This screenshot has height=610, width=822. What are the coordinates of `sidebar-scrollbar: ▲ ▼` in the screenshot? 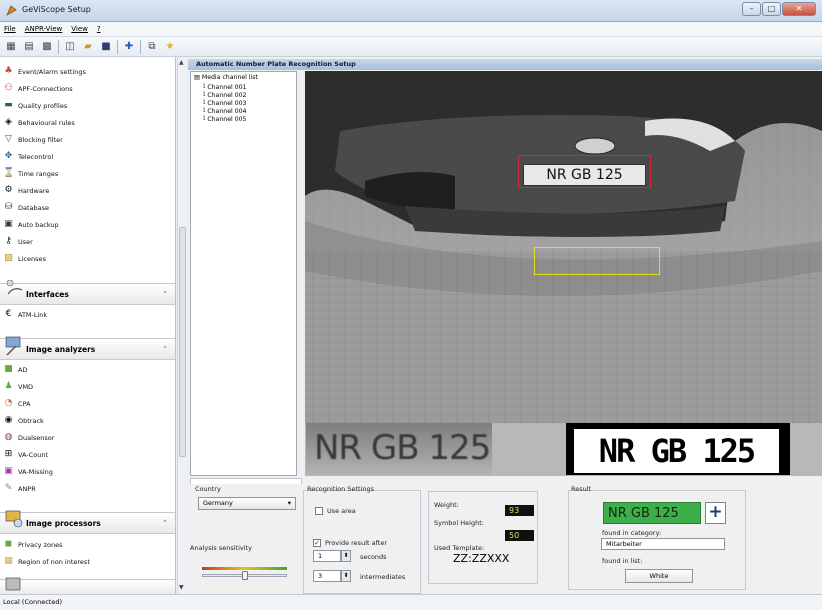 It's located at (182, 325).